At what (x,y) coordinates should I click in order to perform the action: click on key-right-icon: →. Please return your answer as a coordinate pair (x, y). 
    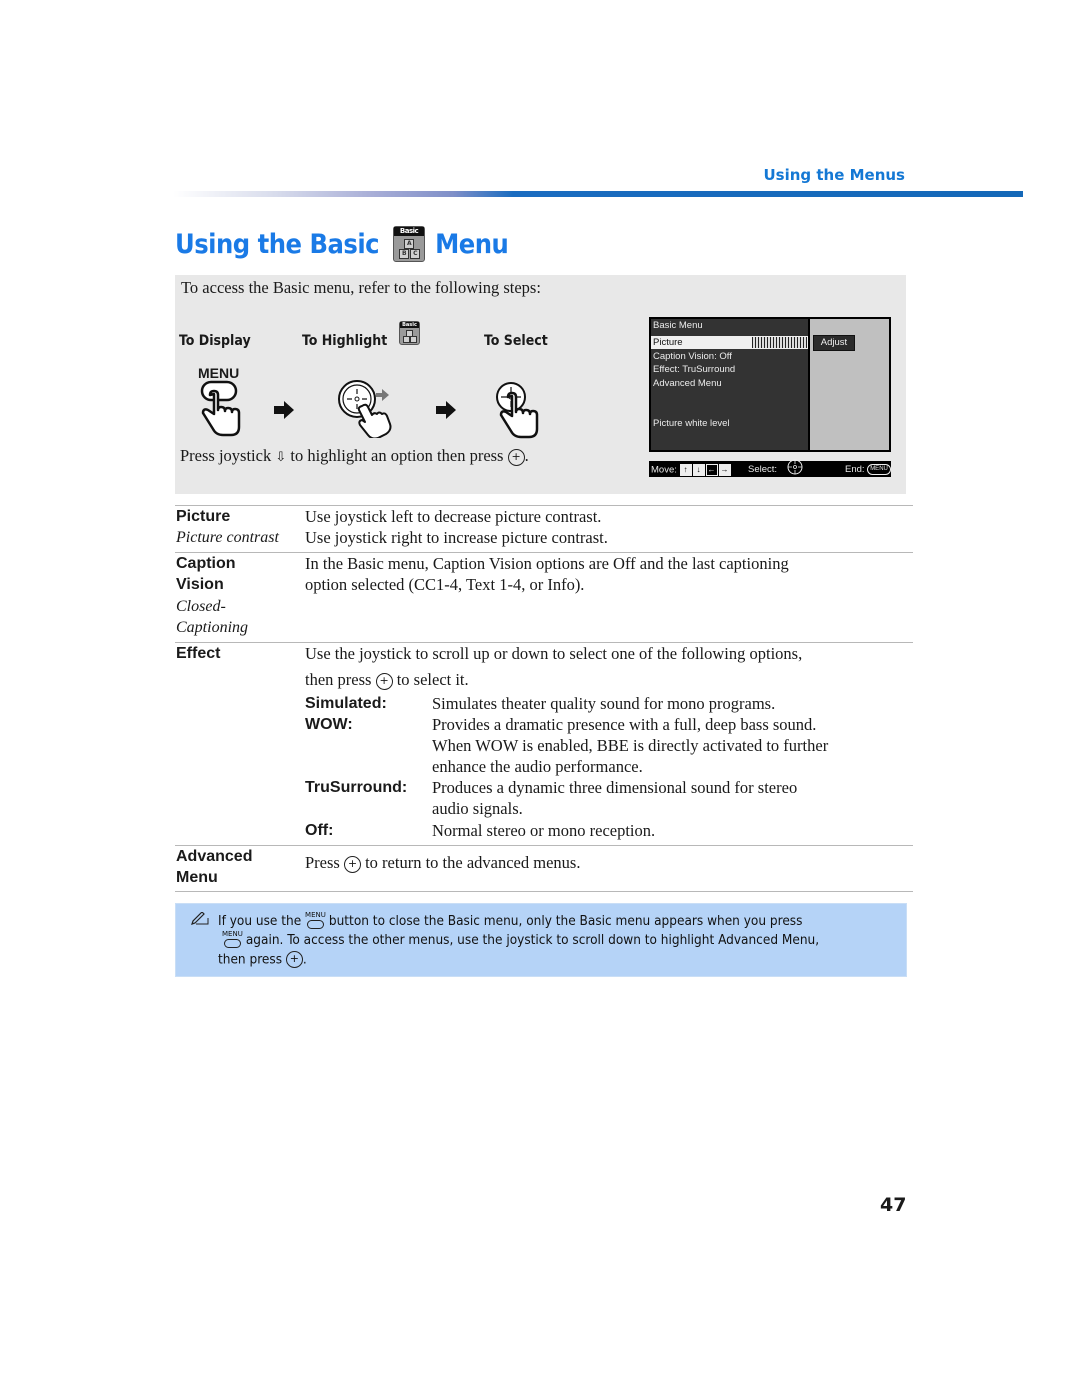
    Looking at the image, I should click on (724, 470).